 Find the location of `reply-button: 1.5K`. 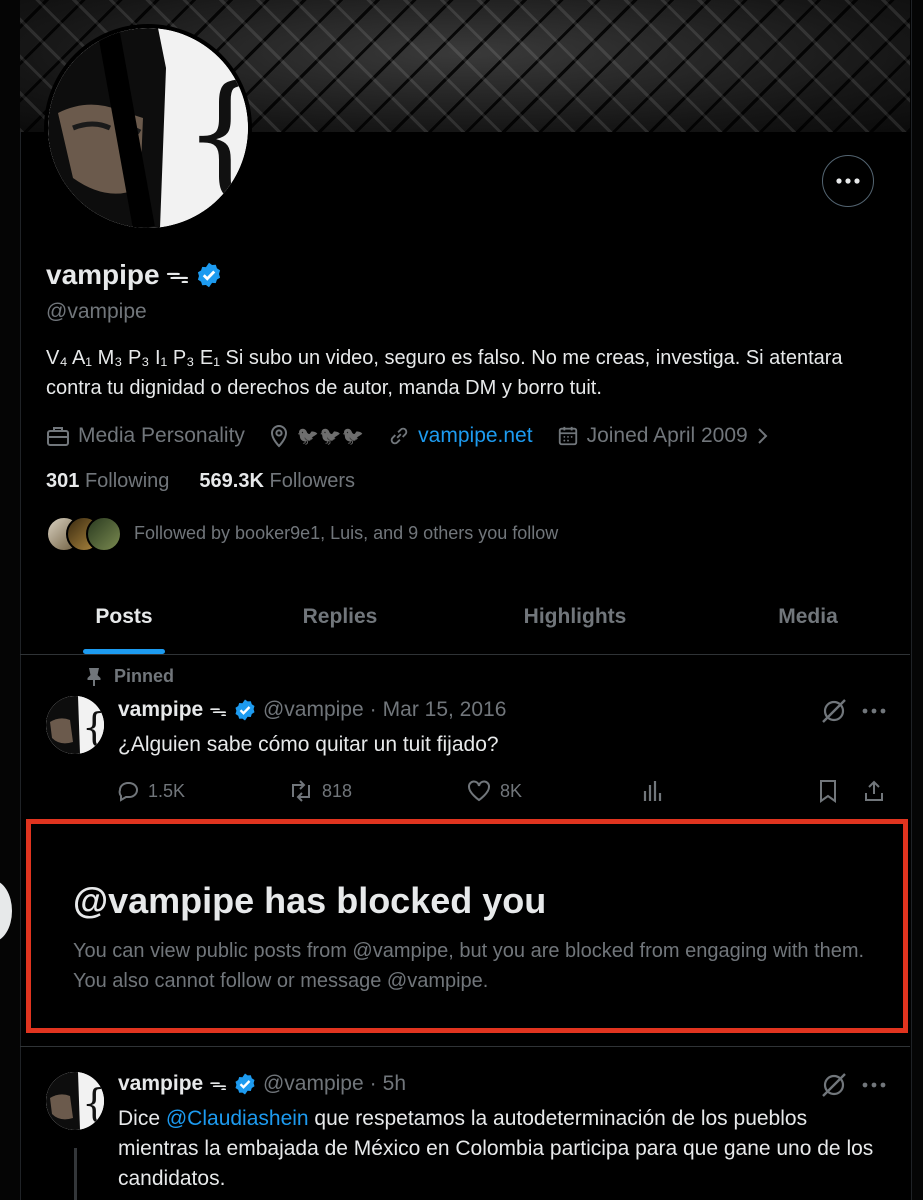

reply-button: 1.5K is located at coordinates (150, 791).